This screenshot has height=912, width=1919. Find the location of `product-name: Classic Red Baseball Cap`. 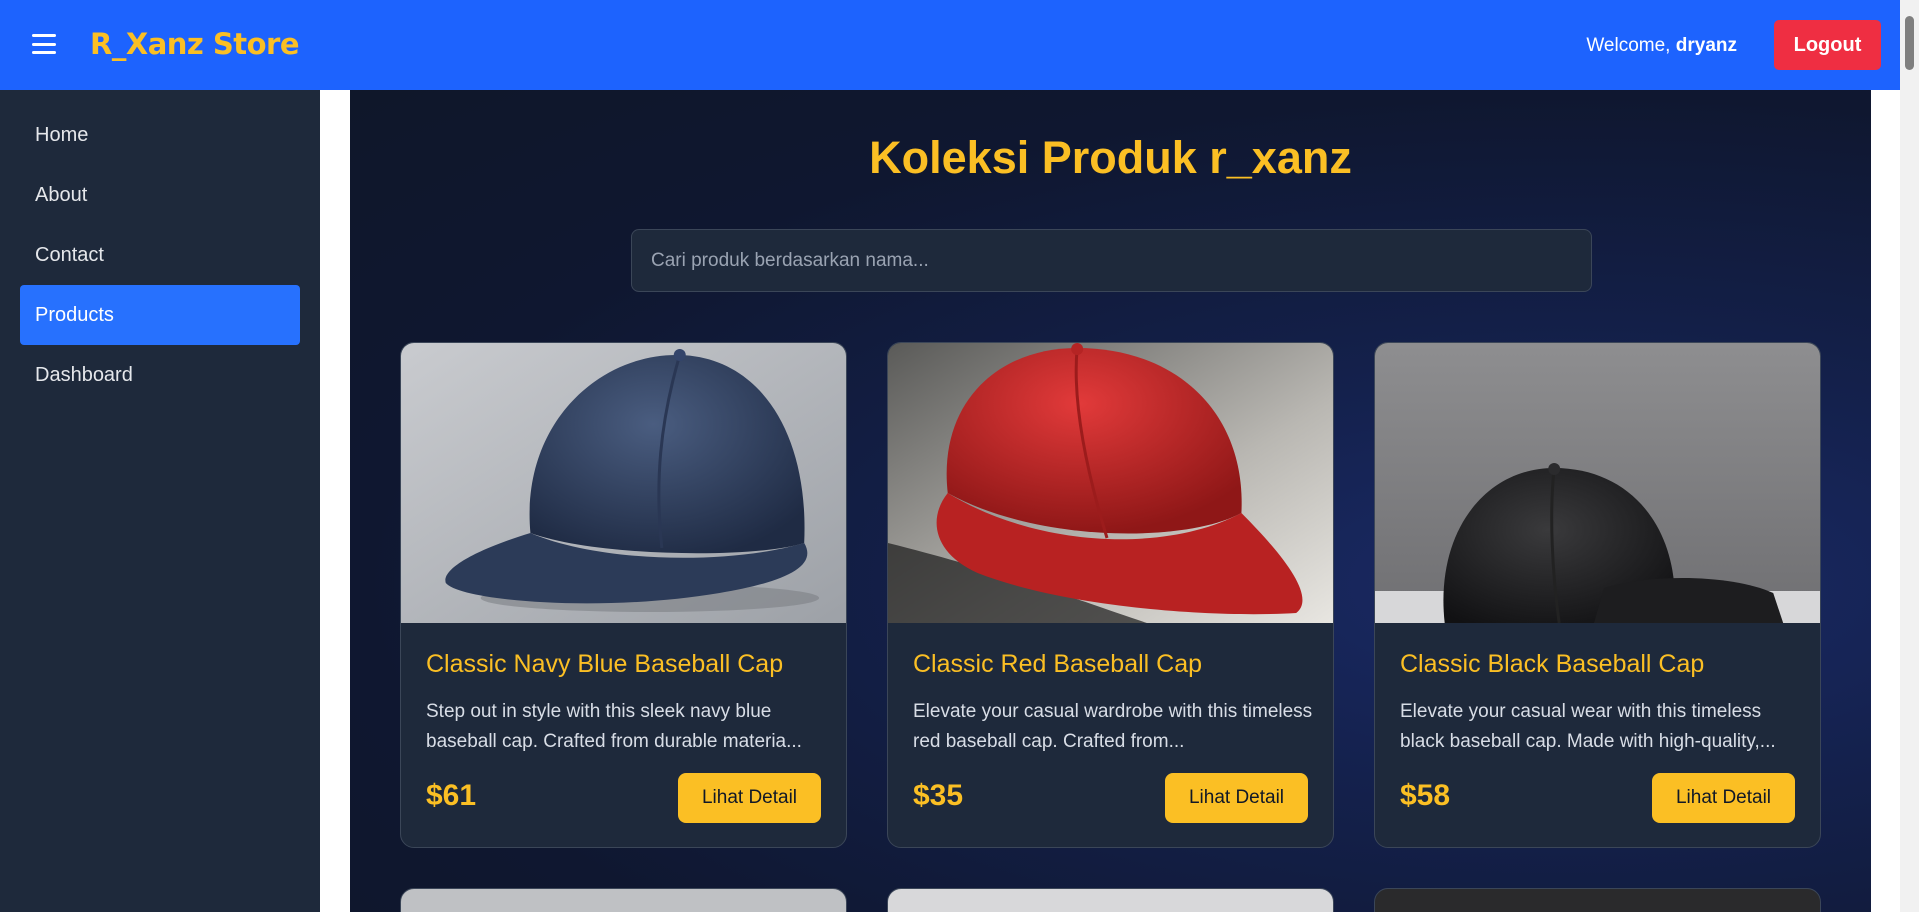

product-name: Classic Red Baseball Cap is located at coordinates (1057, 664).